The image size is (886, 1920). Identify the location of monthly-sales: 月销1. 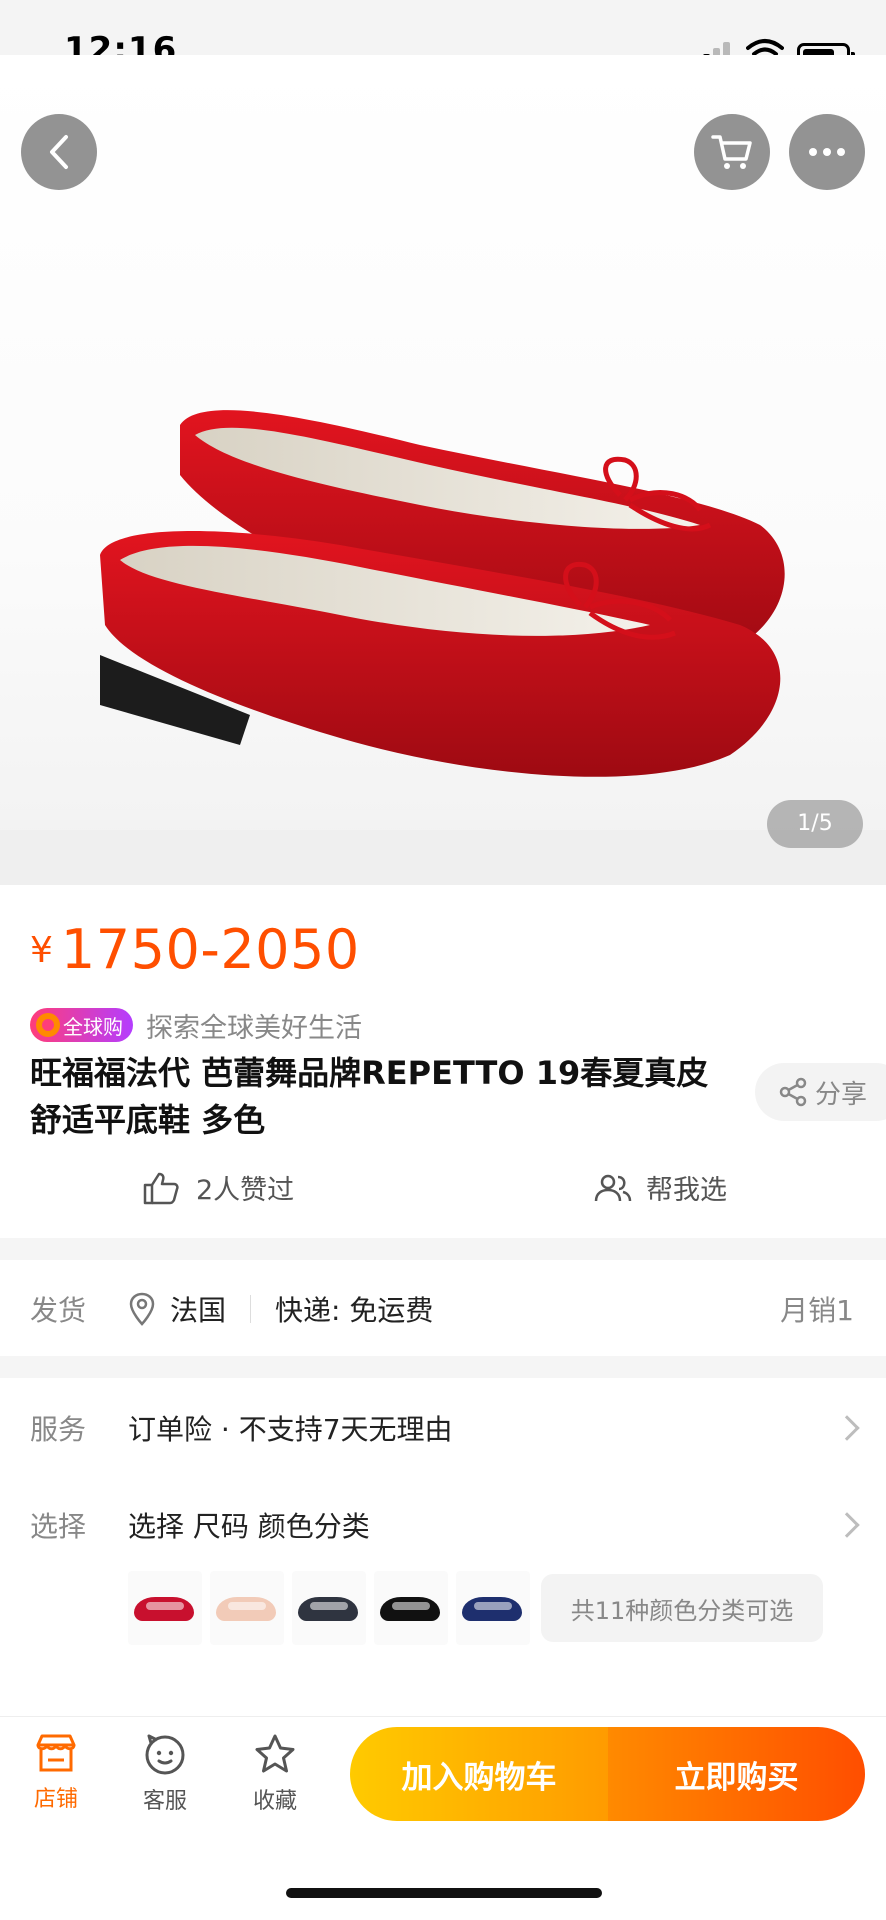
(817, 1310).